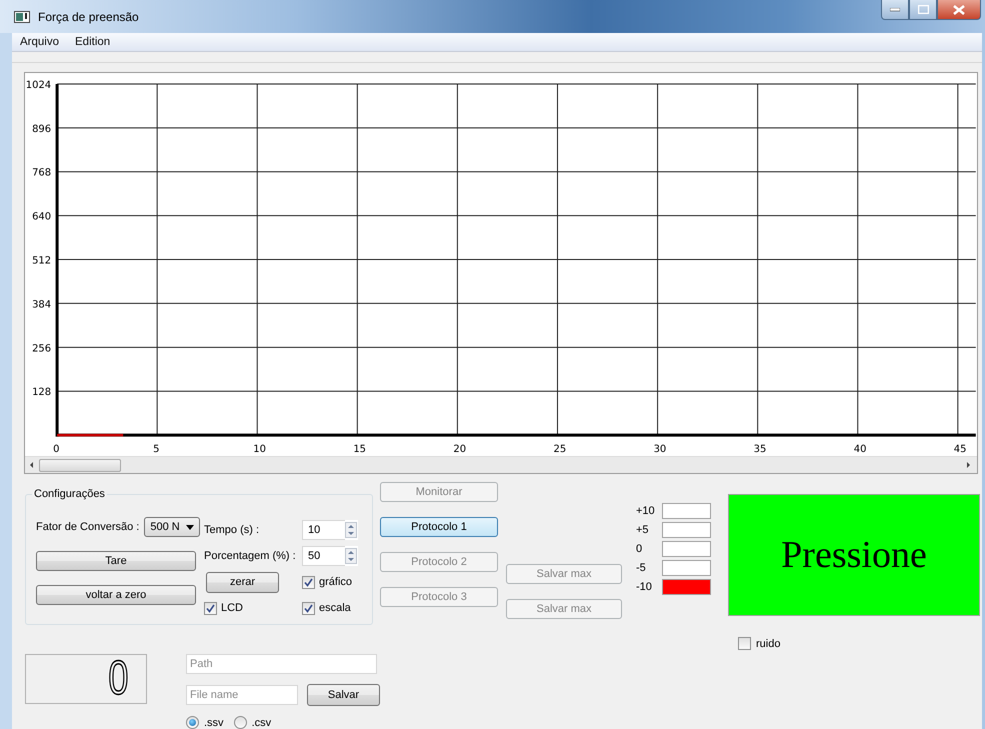  What do you see at coordinates (281, 664) in the screenshot?
I see `path-field: Path` at bounding box center [281, 664].